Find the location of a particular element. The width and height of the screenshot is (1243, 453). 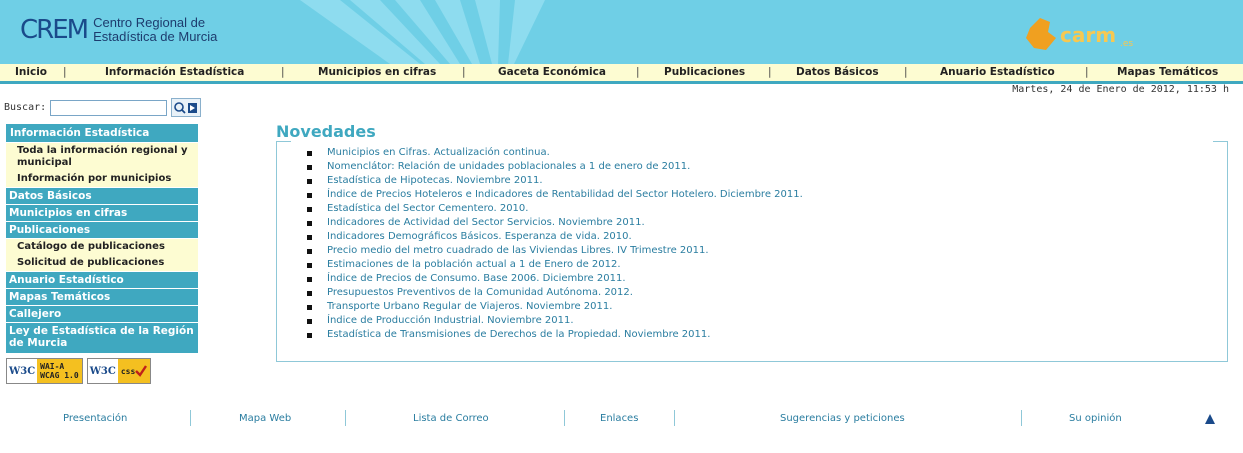

sidebar-item-mapas: Mapas Temáticos is located at coordinates (102, 297).